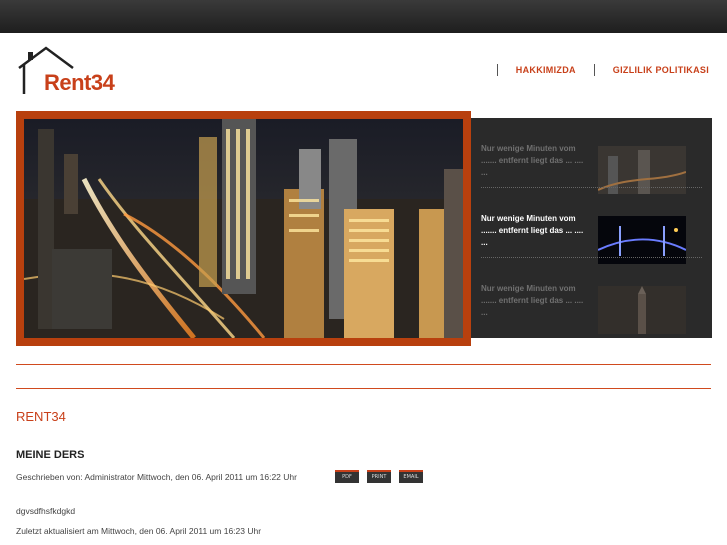 The image size is (727, 545). I want to click on article-title: MEINE DERS, so click(50, 455).